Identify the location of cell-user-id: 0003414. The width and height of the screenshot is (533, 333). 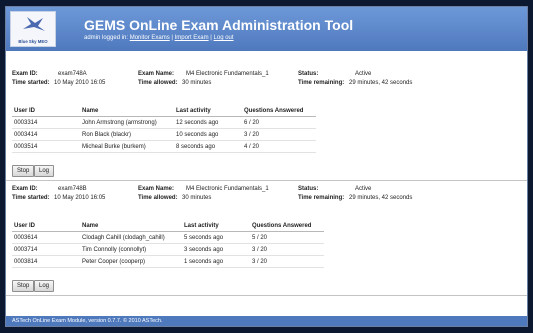
(46, 134).